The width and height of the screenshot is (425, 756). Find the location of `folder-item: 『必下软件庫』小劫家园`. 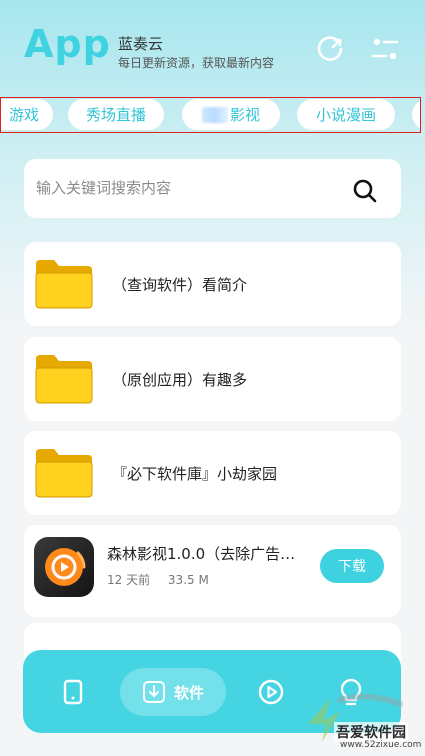

folder-item: 『必下软件庫』小劫家园 is located at coordinates (212, 473).